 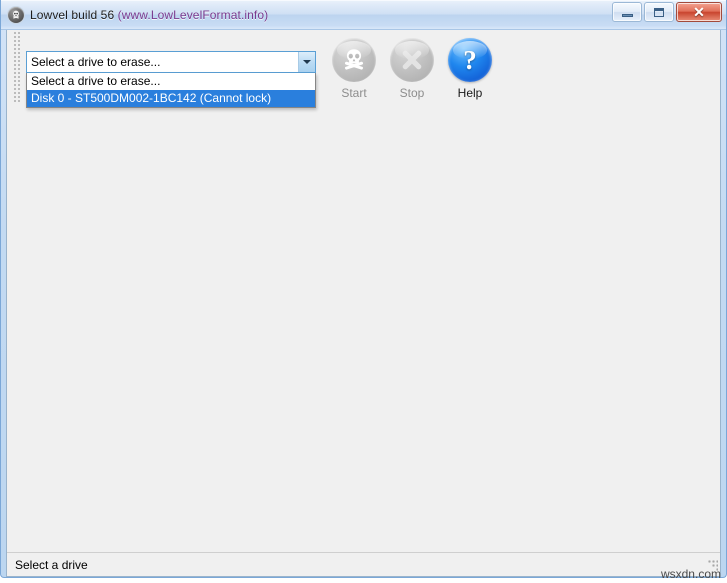 I want to click on cross-x-icon, so click(x=412, y=60).